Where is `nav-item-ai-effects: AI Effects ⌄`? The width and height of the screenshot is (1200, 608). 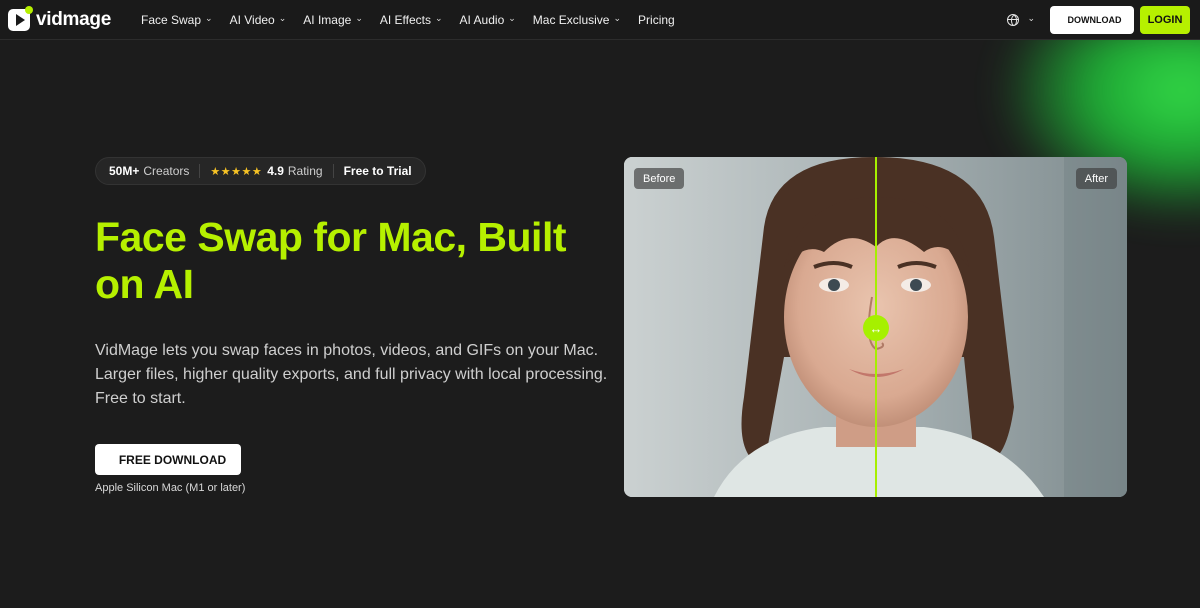 nav-item-ai-effects: AI Effects ⌄ is located at coordinates (411, 20).